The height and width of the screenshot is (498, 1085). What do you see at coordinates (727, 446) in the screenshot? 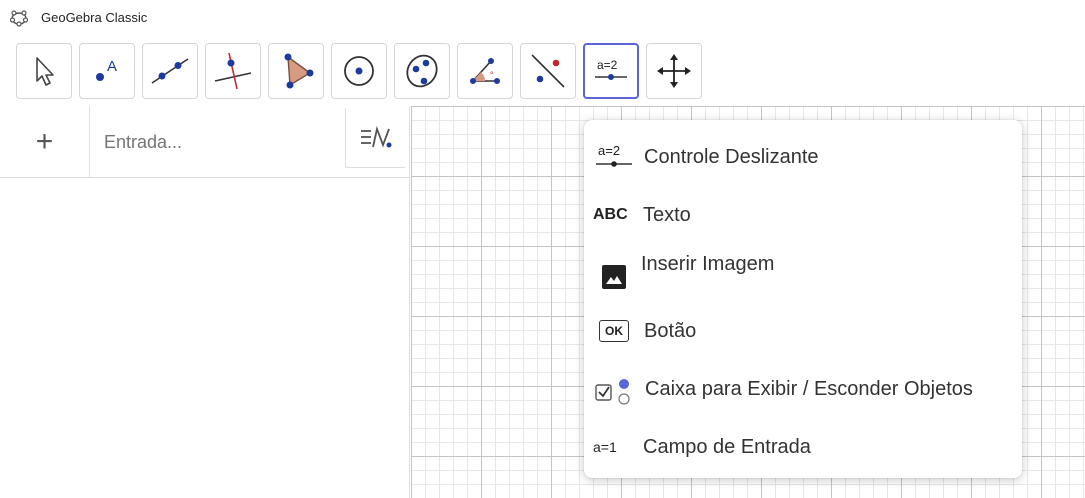
I see `menu-item-label: Campo de Entrada` at bounding box center [727, 446].